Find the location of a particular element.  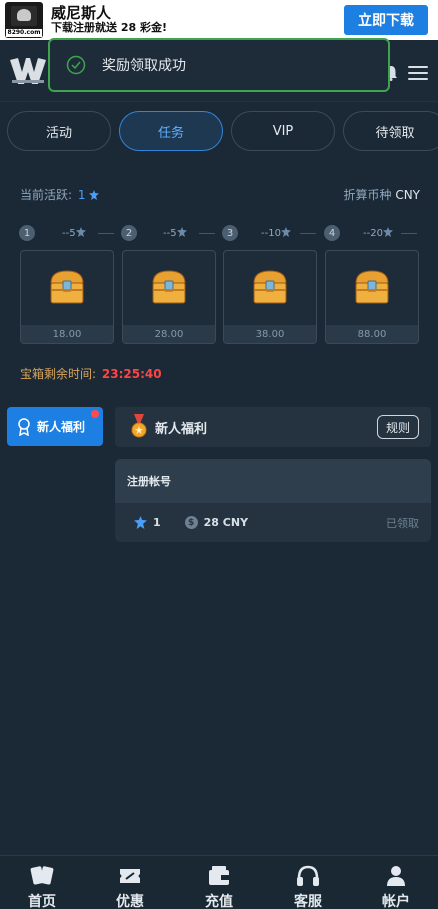

nav-account: 帐户 is located at coordinates (396, 886).